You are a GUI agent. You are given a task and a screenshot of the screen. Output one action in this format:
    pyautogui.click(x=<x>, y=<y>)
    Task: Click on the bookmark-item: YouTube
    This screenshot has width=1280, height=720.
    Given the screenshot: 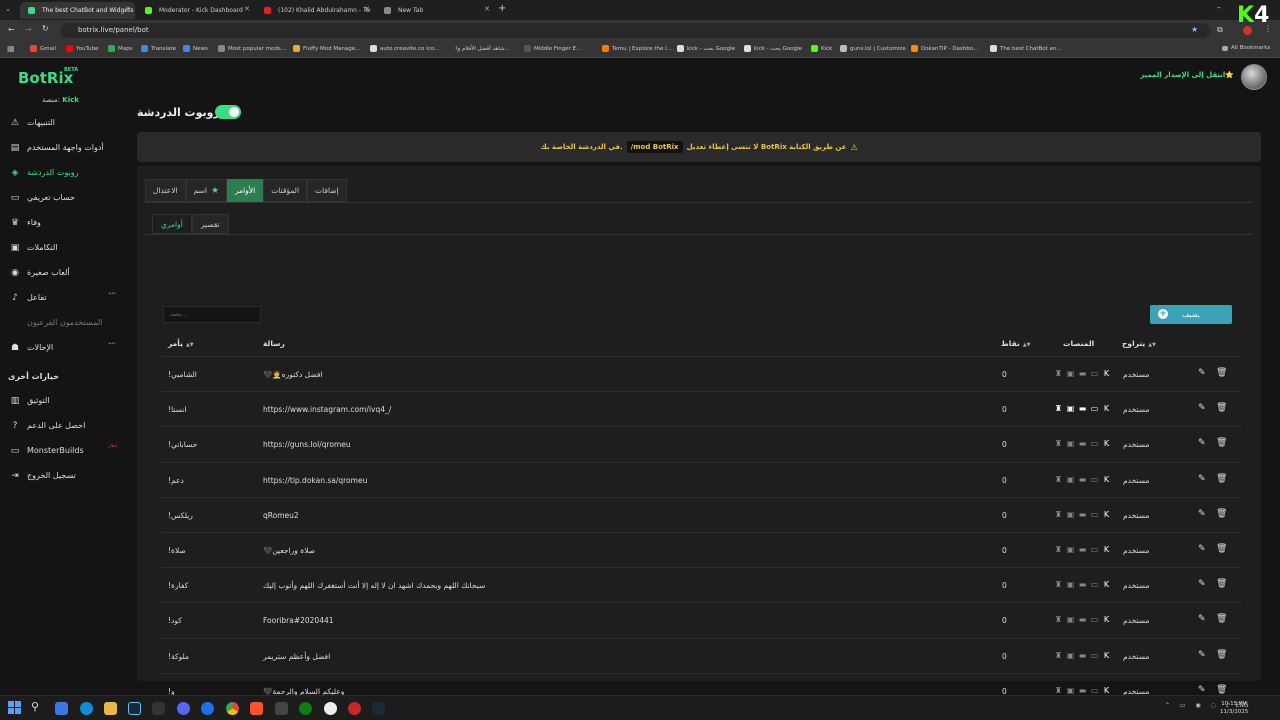 What is the action you would take?
    pyautogui.click(x=82, y=48)
    